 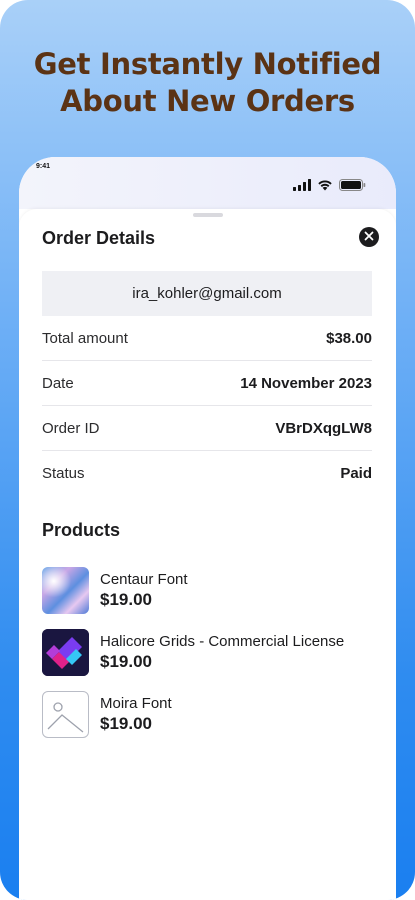 What do you see at coordinates (222, 641) in the screenshot?
I see `product-name: Halicore Grids - Commercial License` at bounding box center [222, 641].